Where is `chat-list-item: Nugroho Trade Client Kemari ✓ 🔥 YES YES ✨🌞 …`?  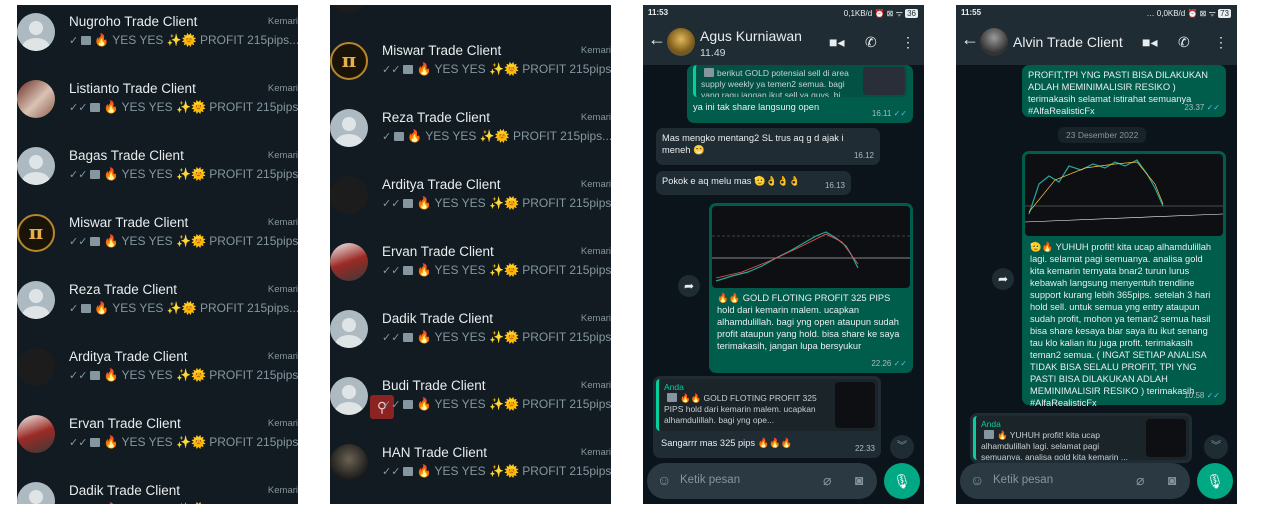 chat-list-item: Nugroho Trade Client Kemari ✓ 🔥 YES YES ✨🌞 … is located at coordinates (157, 40).